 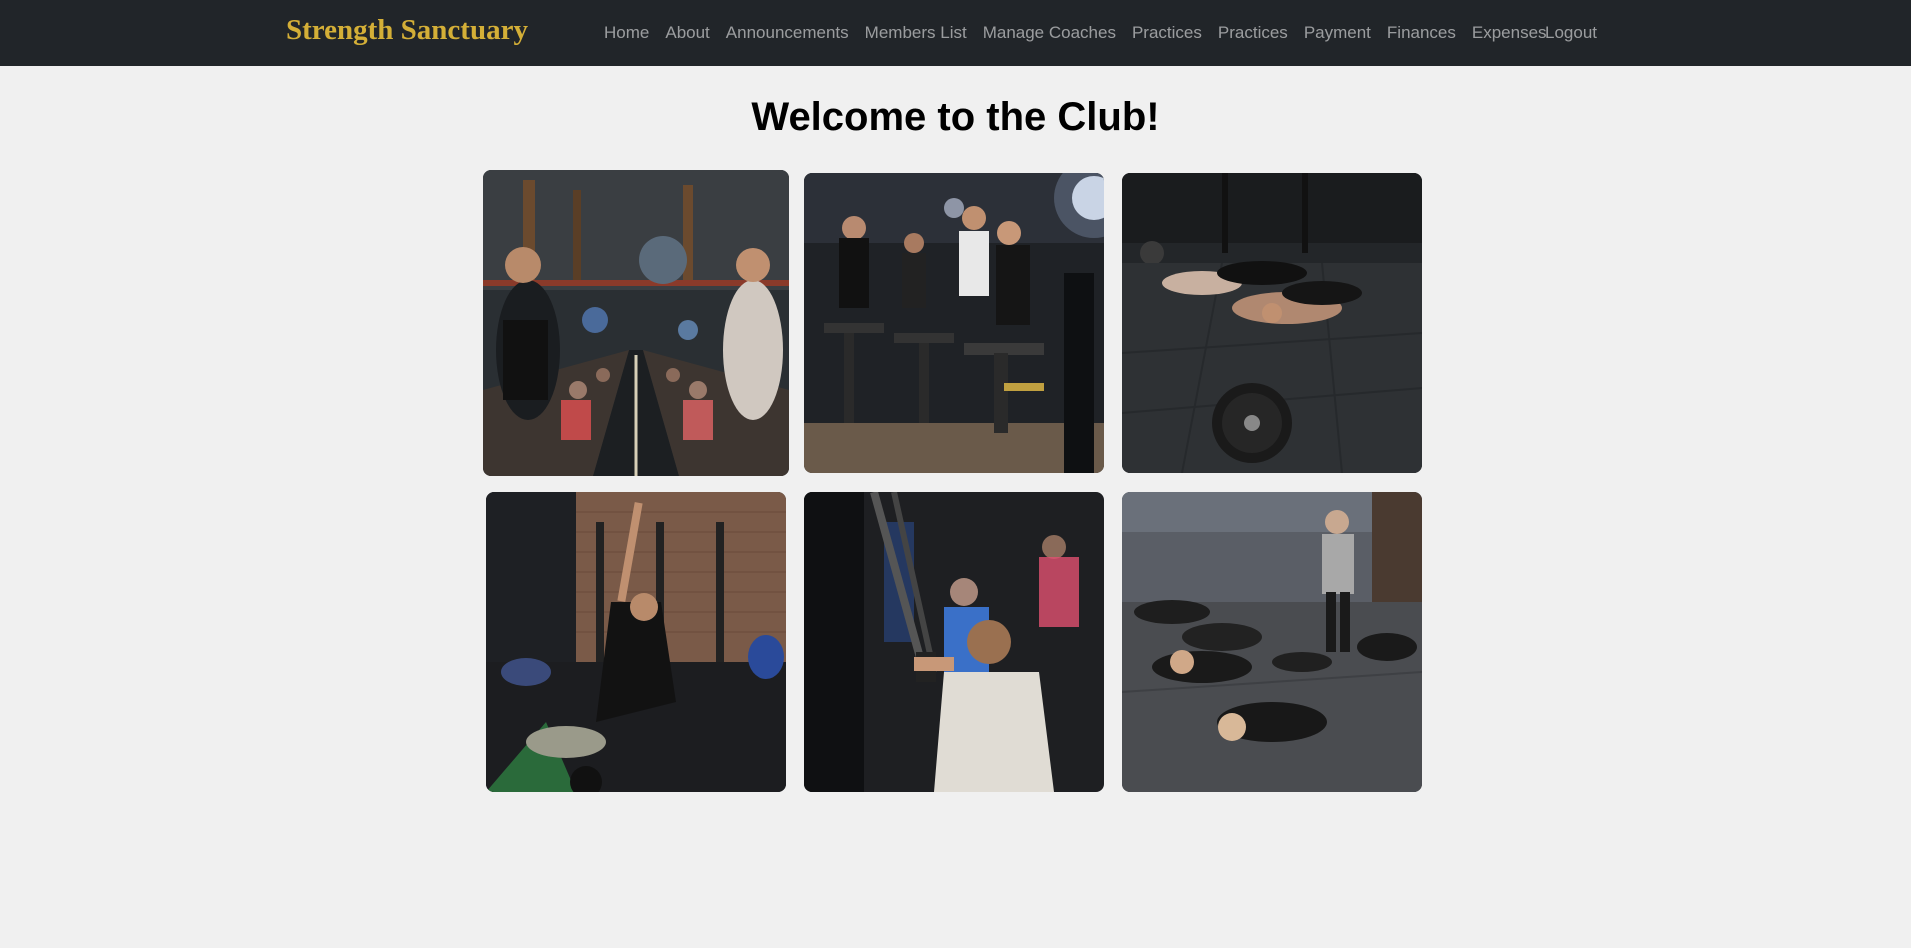 What do you see at coordinates (626, 33) in the screenshot?
I see `nav-link-home: Home` at bounding box center [626, 33].